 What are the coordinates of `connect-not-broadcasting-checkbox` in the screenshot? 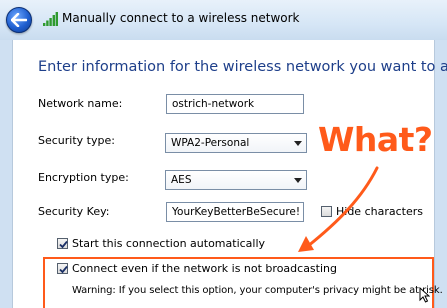 It's located at (62, 268).